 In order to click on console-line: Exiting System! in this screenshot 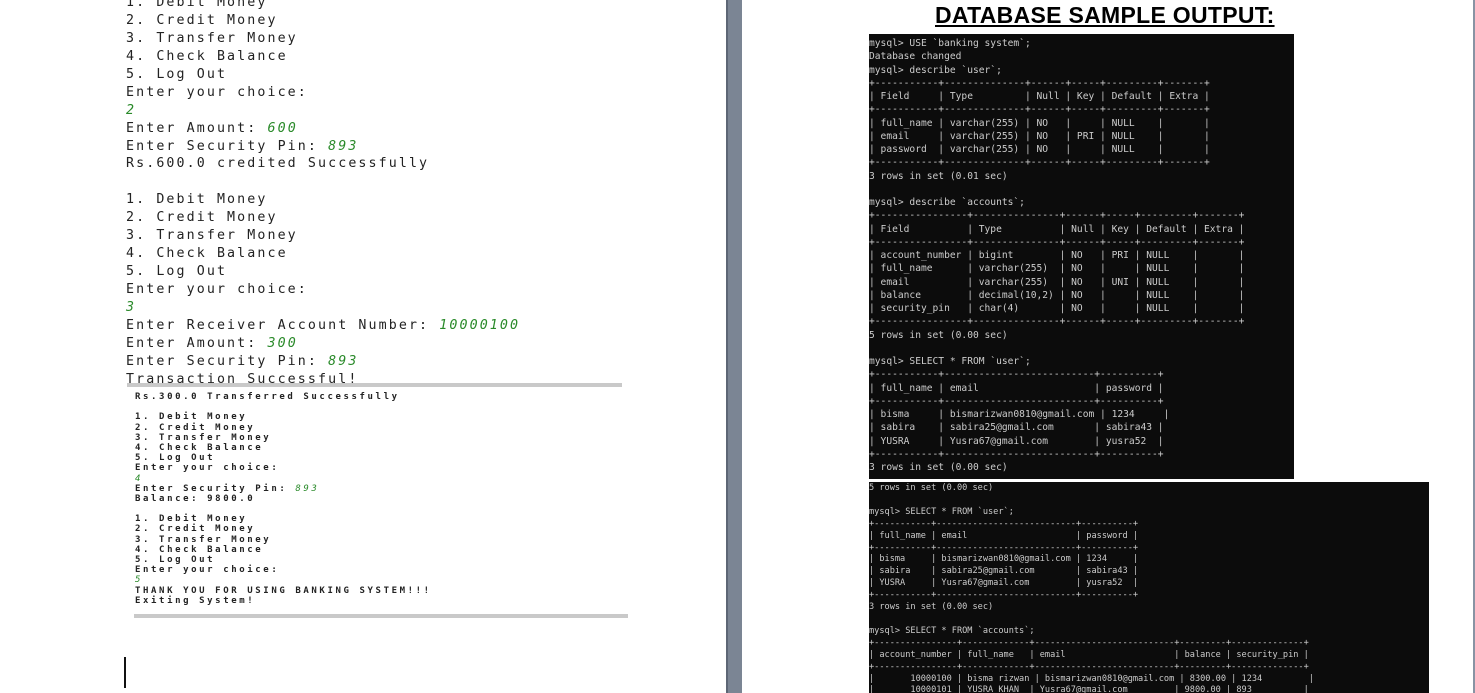, I will do `click(283, 601)`.